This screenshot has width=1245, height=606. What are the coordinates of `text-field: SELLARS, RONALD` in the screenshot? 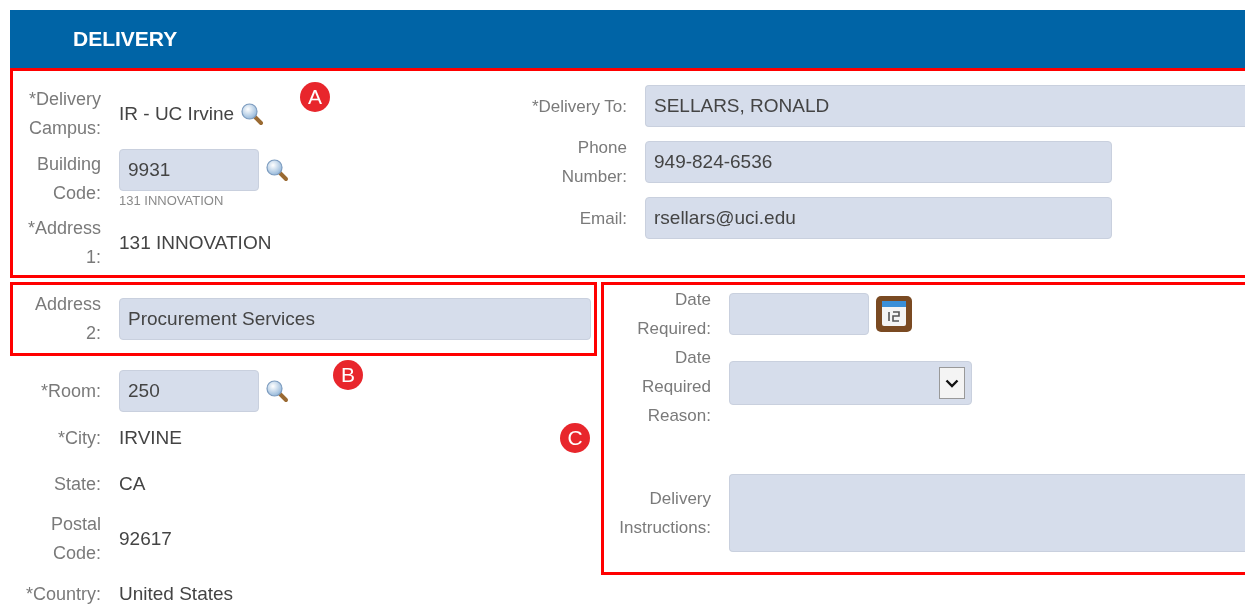 It's located at (945, 106).